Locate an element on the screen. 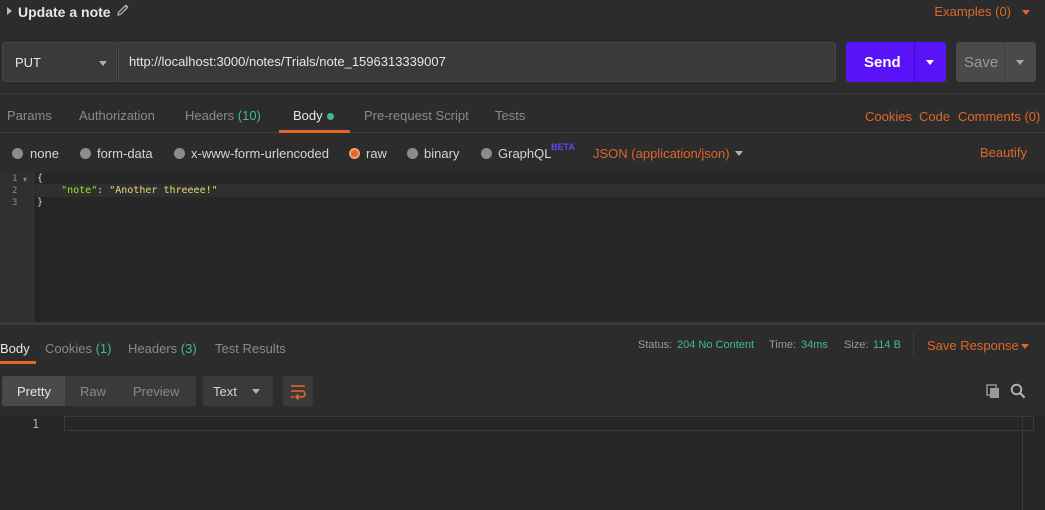  radio-binary is located at coordinates (412, 153).